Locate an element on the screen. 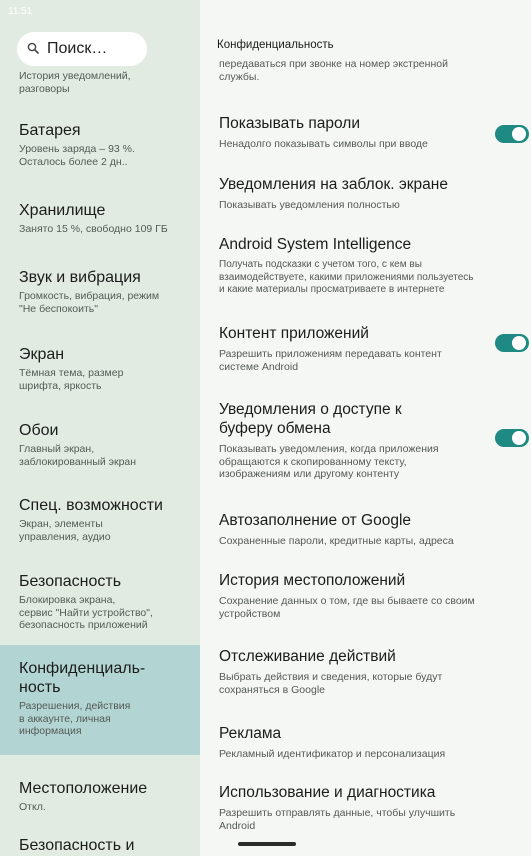  page-title: Конфиденциальность is located at coordinates (275, 45).